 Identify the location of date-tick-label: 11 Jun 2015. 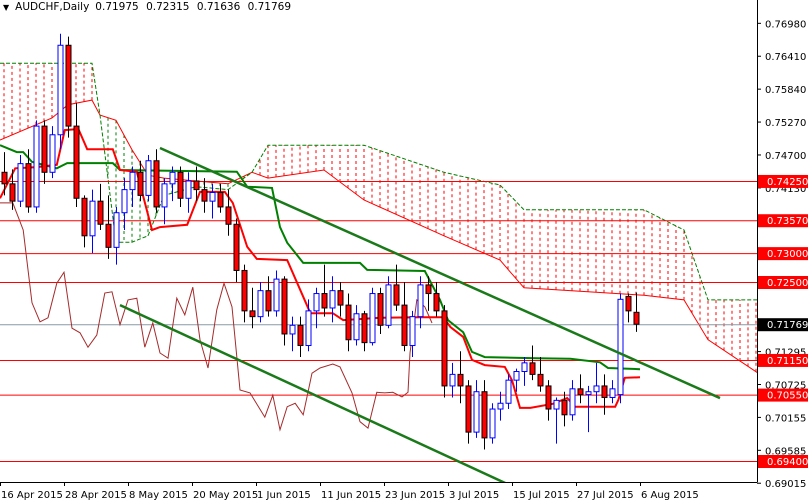
(351, 495).